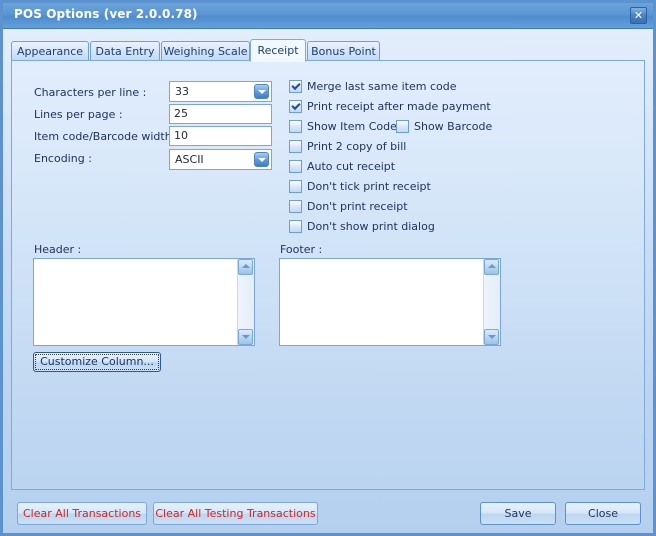 This screenshot has width=656, height=536. What do you see at coordinates (125, 51) in the screenshot?
I see `tab-data-entry: Data Entry` at bounding box center [125, 51].